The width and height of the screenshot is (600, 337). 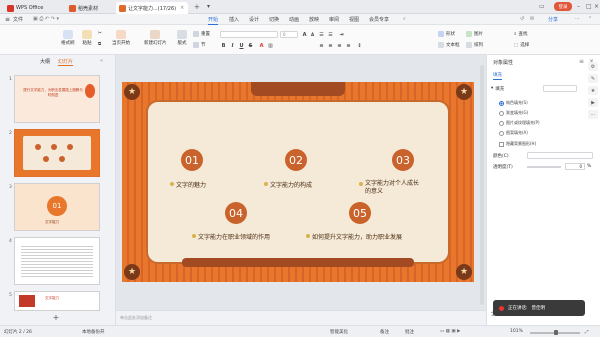 I want to click on menu-design: 设计, so click(x=254, y=19).